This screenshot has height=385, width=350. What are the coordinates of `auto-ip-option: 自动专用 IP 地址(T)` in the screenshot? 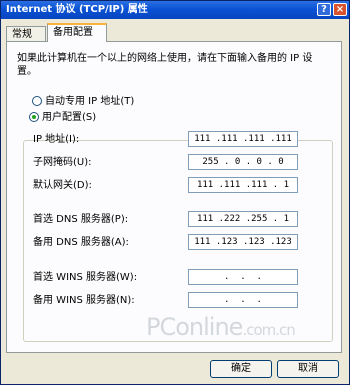 It's located at (83, 102).